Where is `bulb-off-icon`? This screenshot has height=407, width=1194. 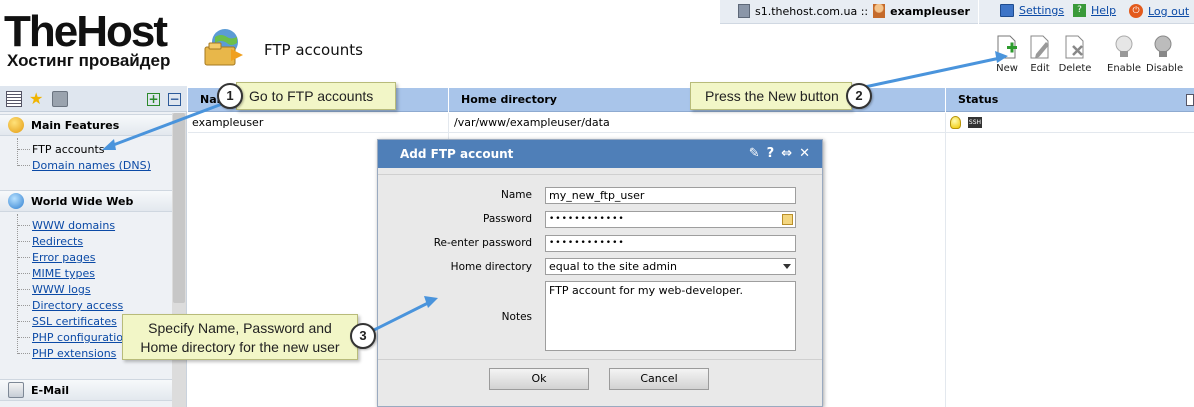 bulb-off-icon is located at coordinates (1163, 46).